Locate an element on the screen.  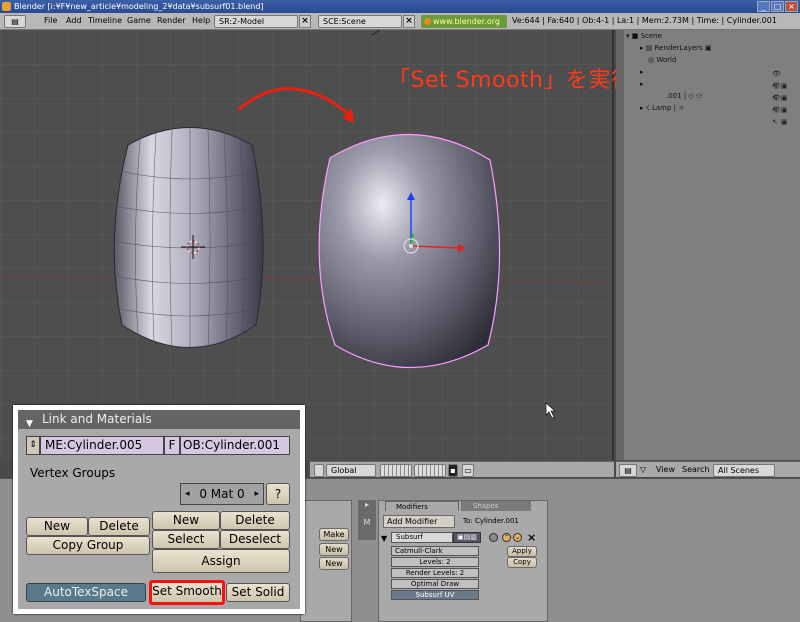
outliner-row-cylinder: ▸ 👁↖▣ is located at coordinates (708, 90).